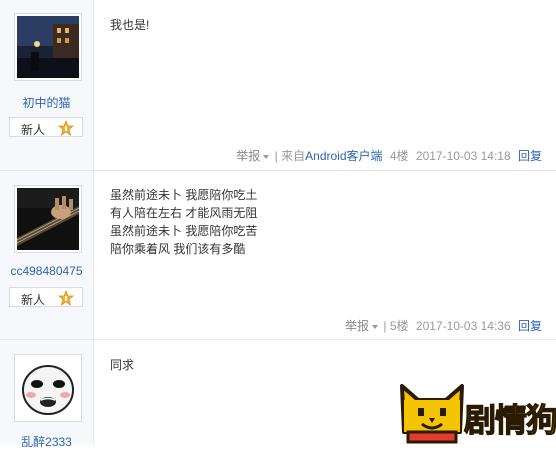 This screenshot has height=450, width=556. I want to click on avatar-night-street-image, so click(48, 47).